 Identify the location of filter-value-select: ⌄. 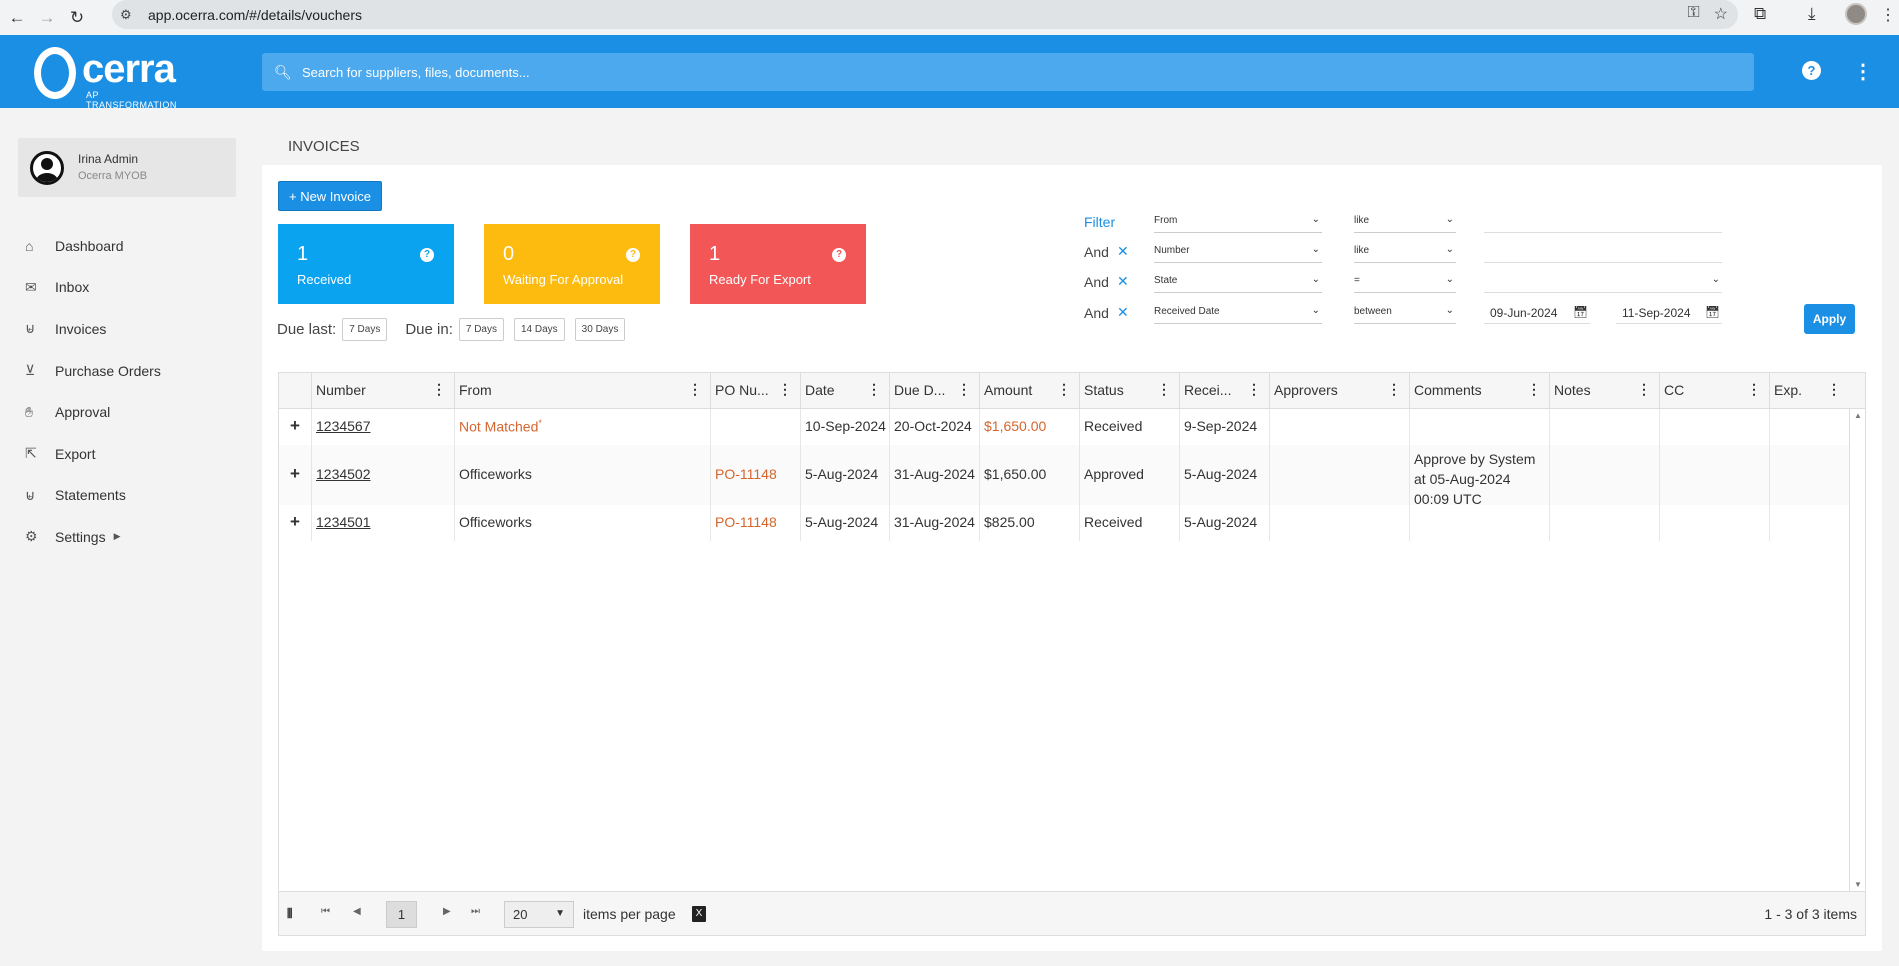
(1603, 282).